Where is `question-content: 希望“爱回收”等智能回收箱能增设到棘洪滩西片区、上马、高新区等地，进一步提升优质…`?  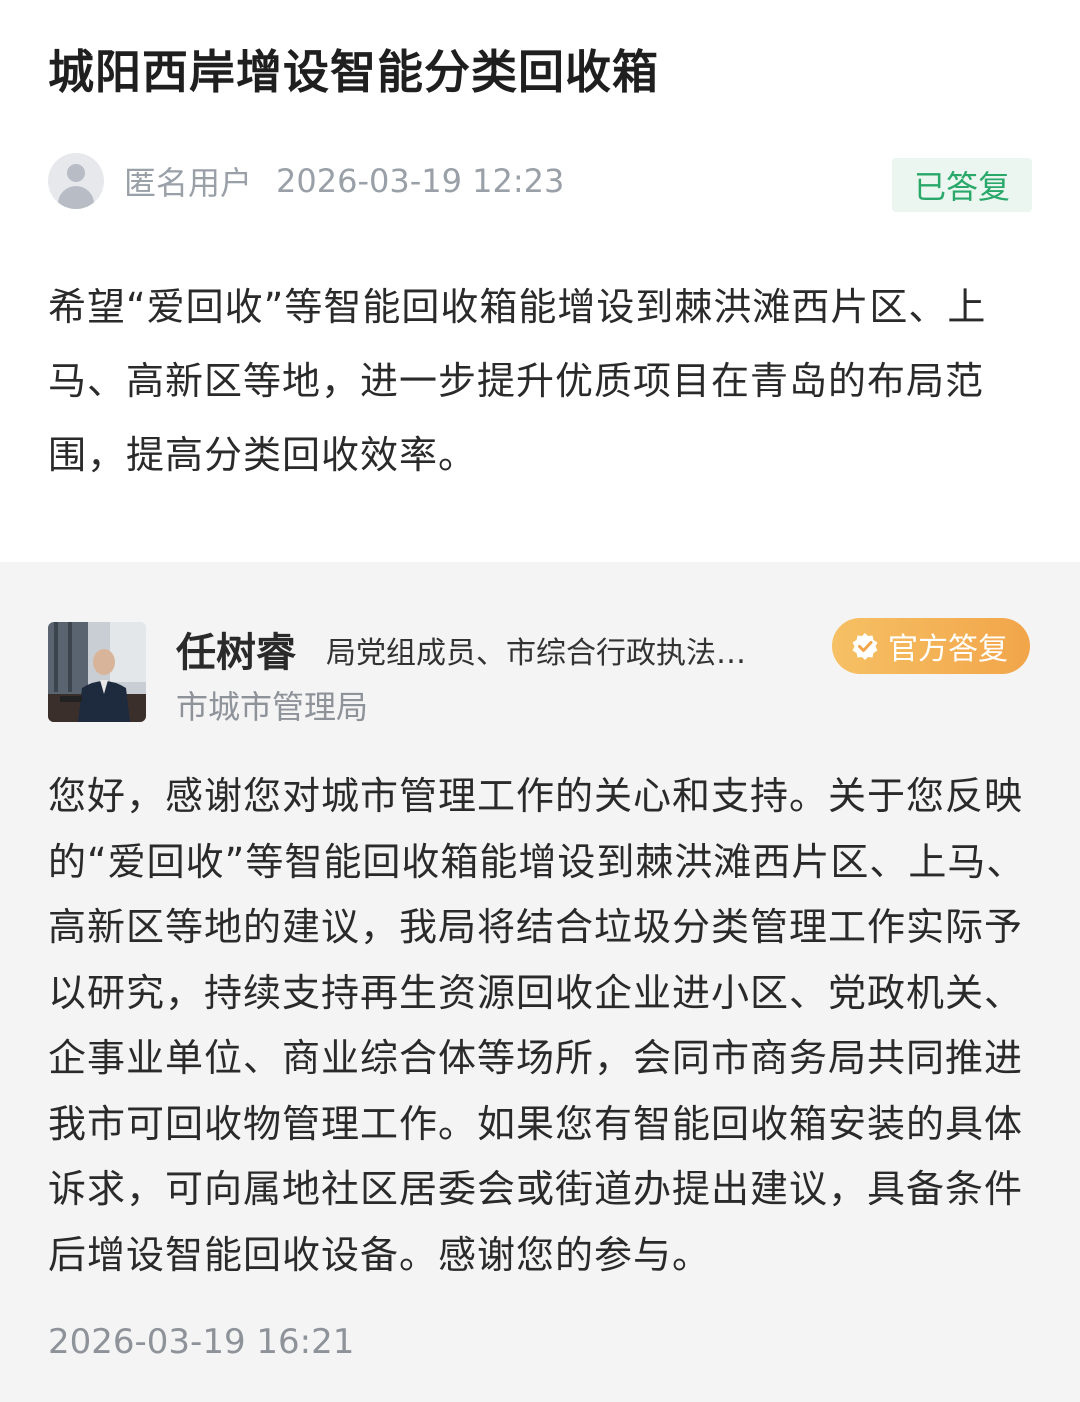
question-content: 希望“爱回收”等智能回收箱能增设到棘洪滩西片区、上马、高新区等地，进一步提升优质… is located at coordinates (517, 381).